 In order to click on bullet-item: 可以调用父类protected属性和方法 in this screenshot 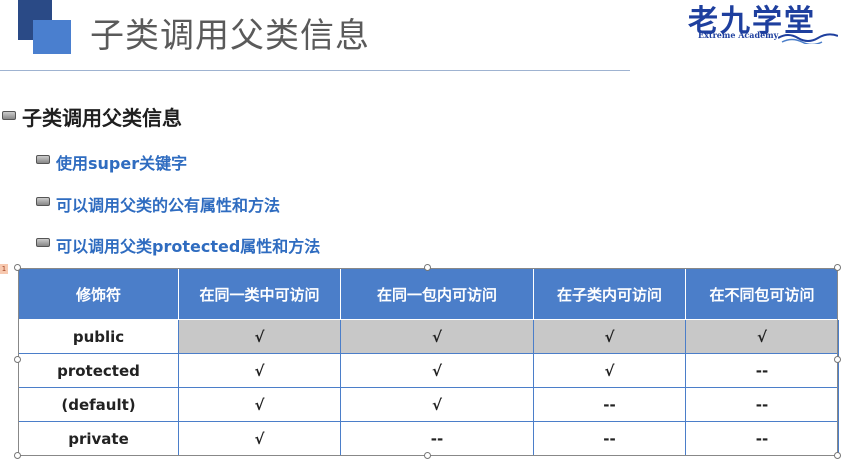, I will do `click(188, 246)`.